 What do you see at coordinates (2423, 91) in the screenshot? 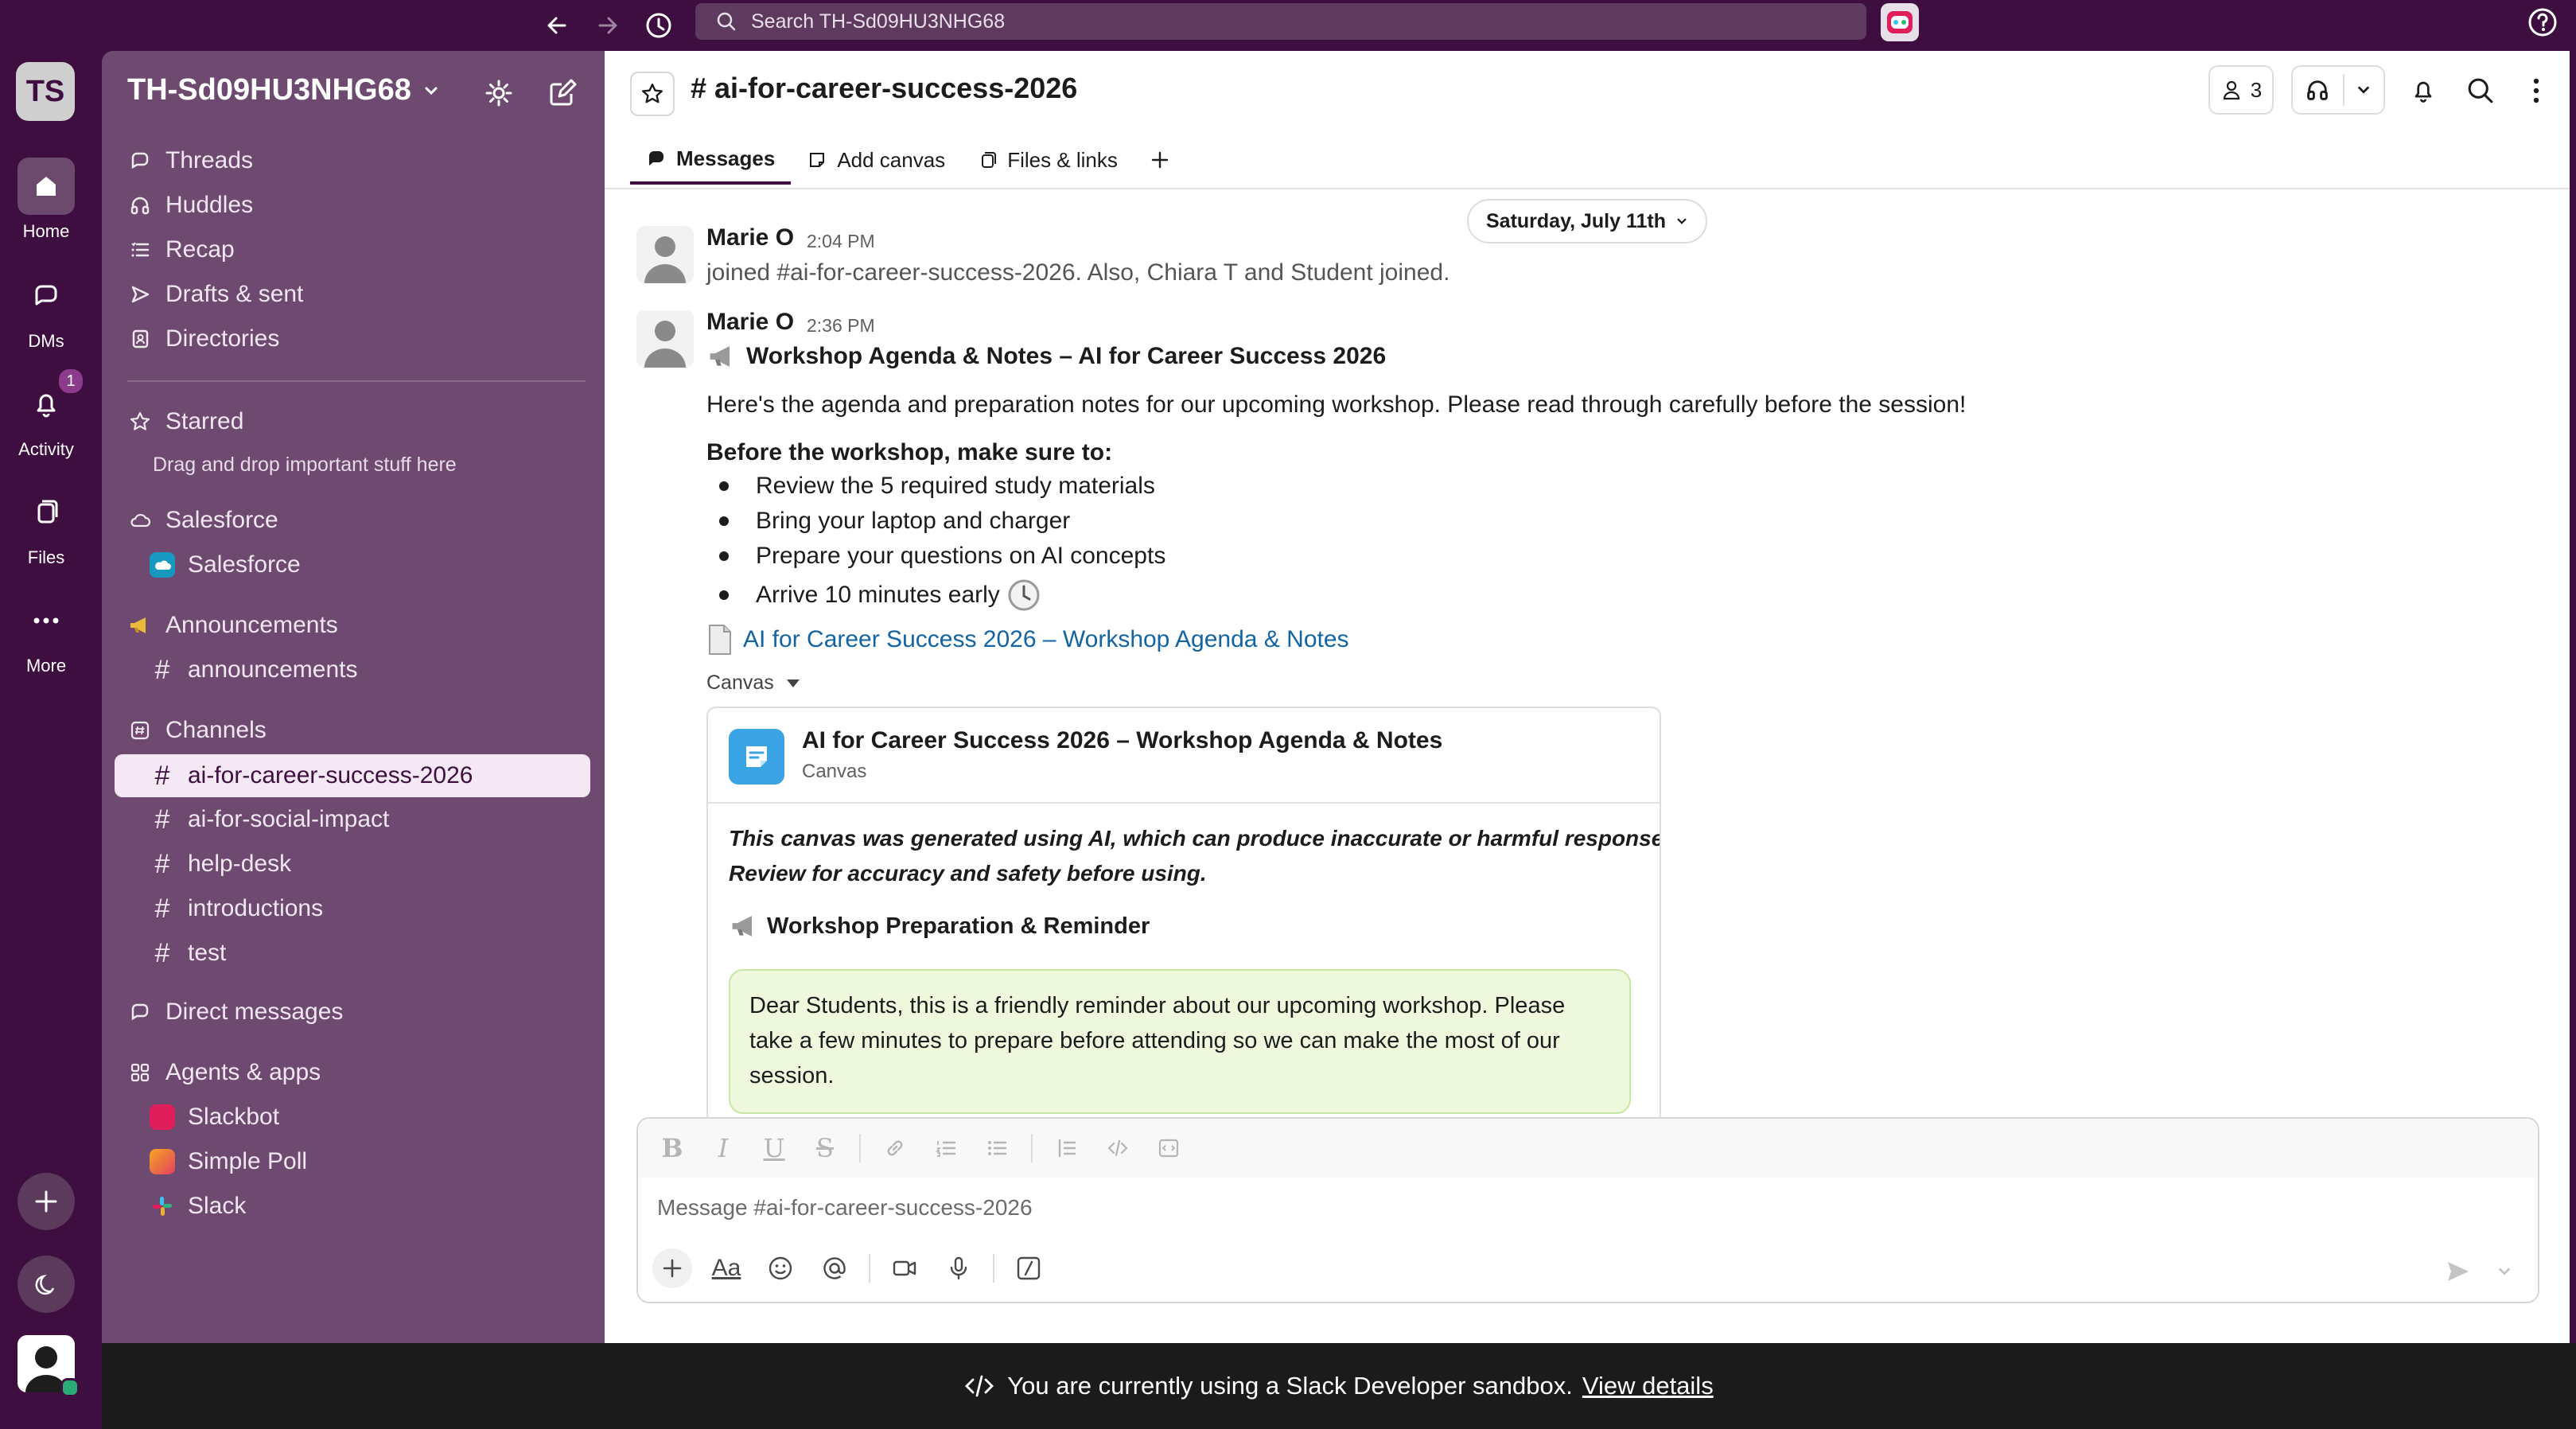
I see `notifications-bell-icon` at bounding box center [2423, 91].